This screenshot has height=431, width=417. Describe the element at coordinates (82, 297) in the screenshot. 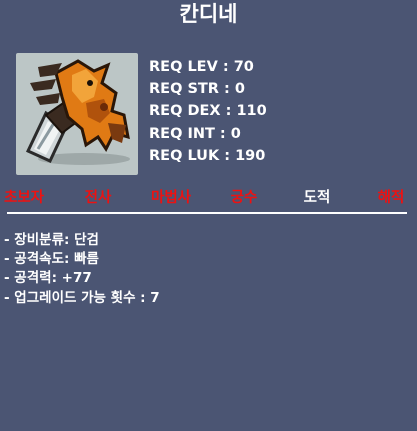

I see `stat-upgrades: - 업그레이드 가능 횟수 : 7` at that location.